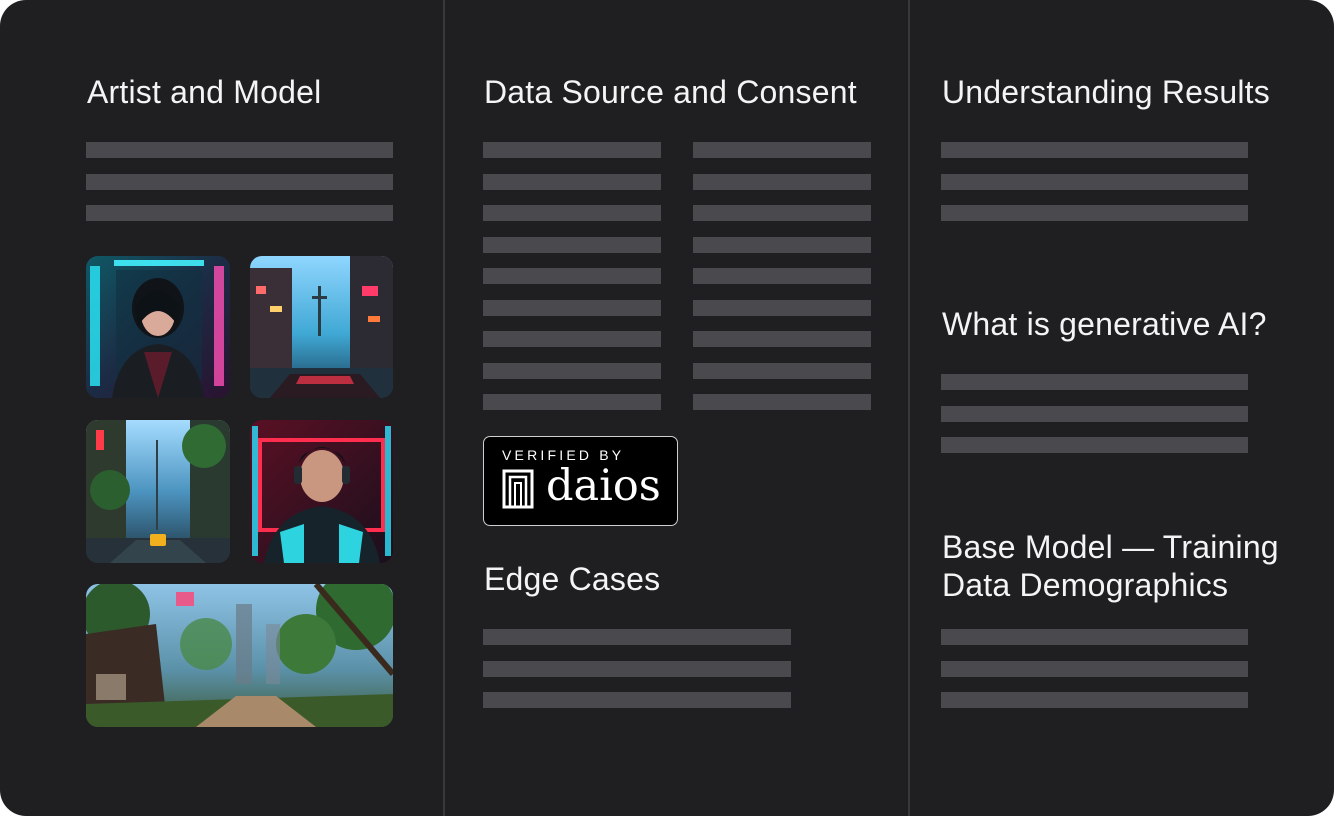  Describe the element at coordinates (1106, 92) in the screenshot. I see `understanding-results-heading: Understanding Results` at that location.